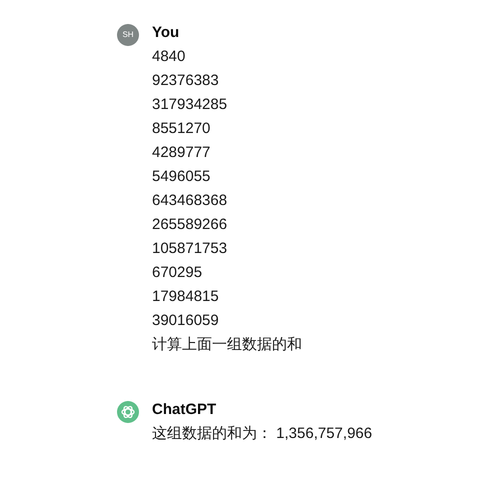 Image resolution: width=499 pixels, height=483 pixels. Describe the element at coordinates (169, 57) in the screenshot. I see `message-text: 4840` at that location.